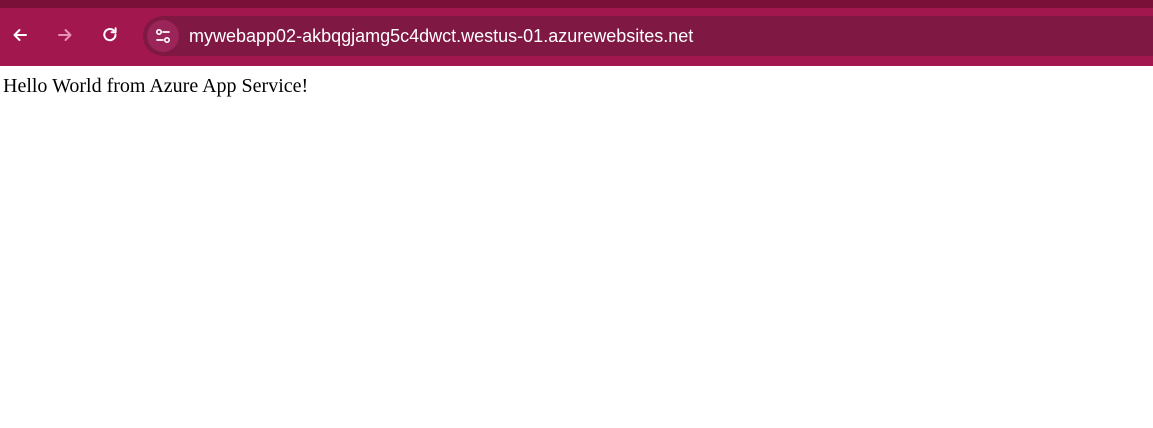 Image resolution: width=1153 pixels, height=428 pixels. I want to click on site-info-button, so click(163, 36).